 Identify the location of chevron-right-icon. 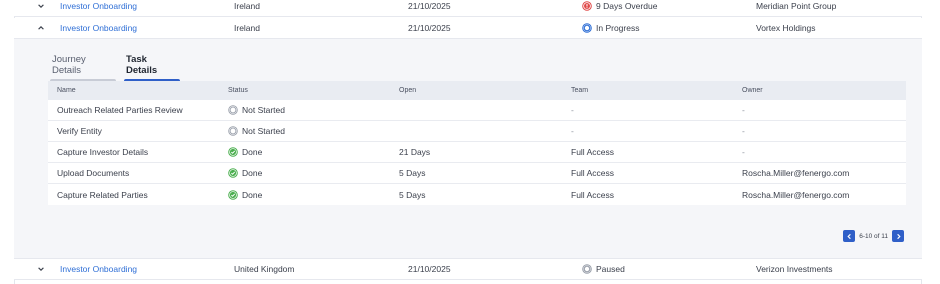
(898, 236).